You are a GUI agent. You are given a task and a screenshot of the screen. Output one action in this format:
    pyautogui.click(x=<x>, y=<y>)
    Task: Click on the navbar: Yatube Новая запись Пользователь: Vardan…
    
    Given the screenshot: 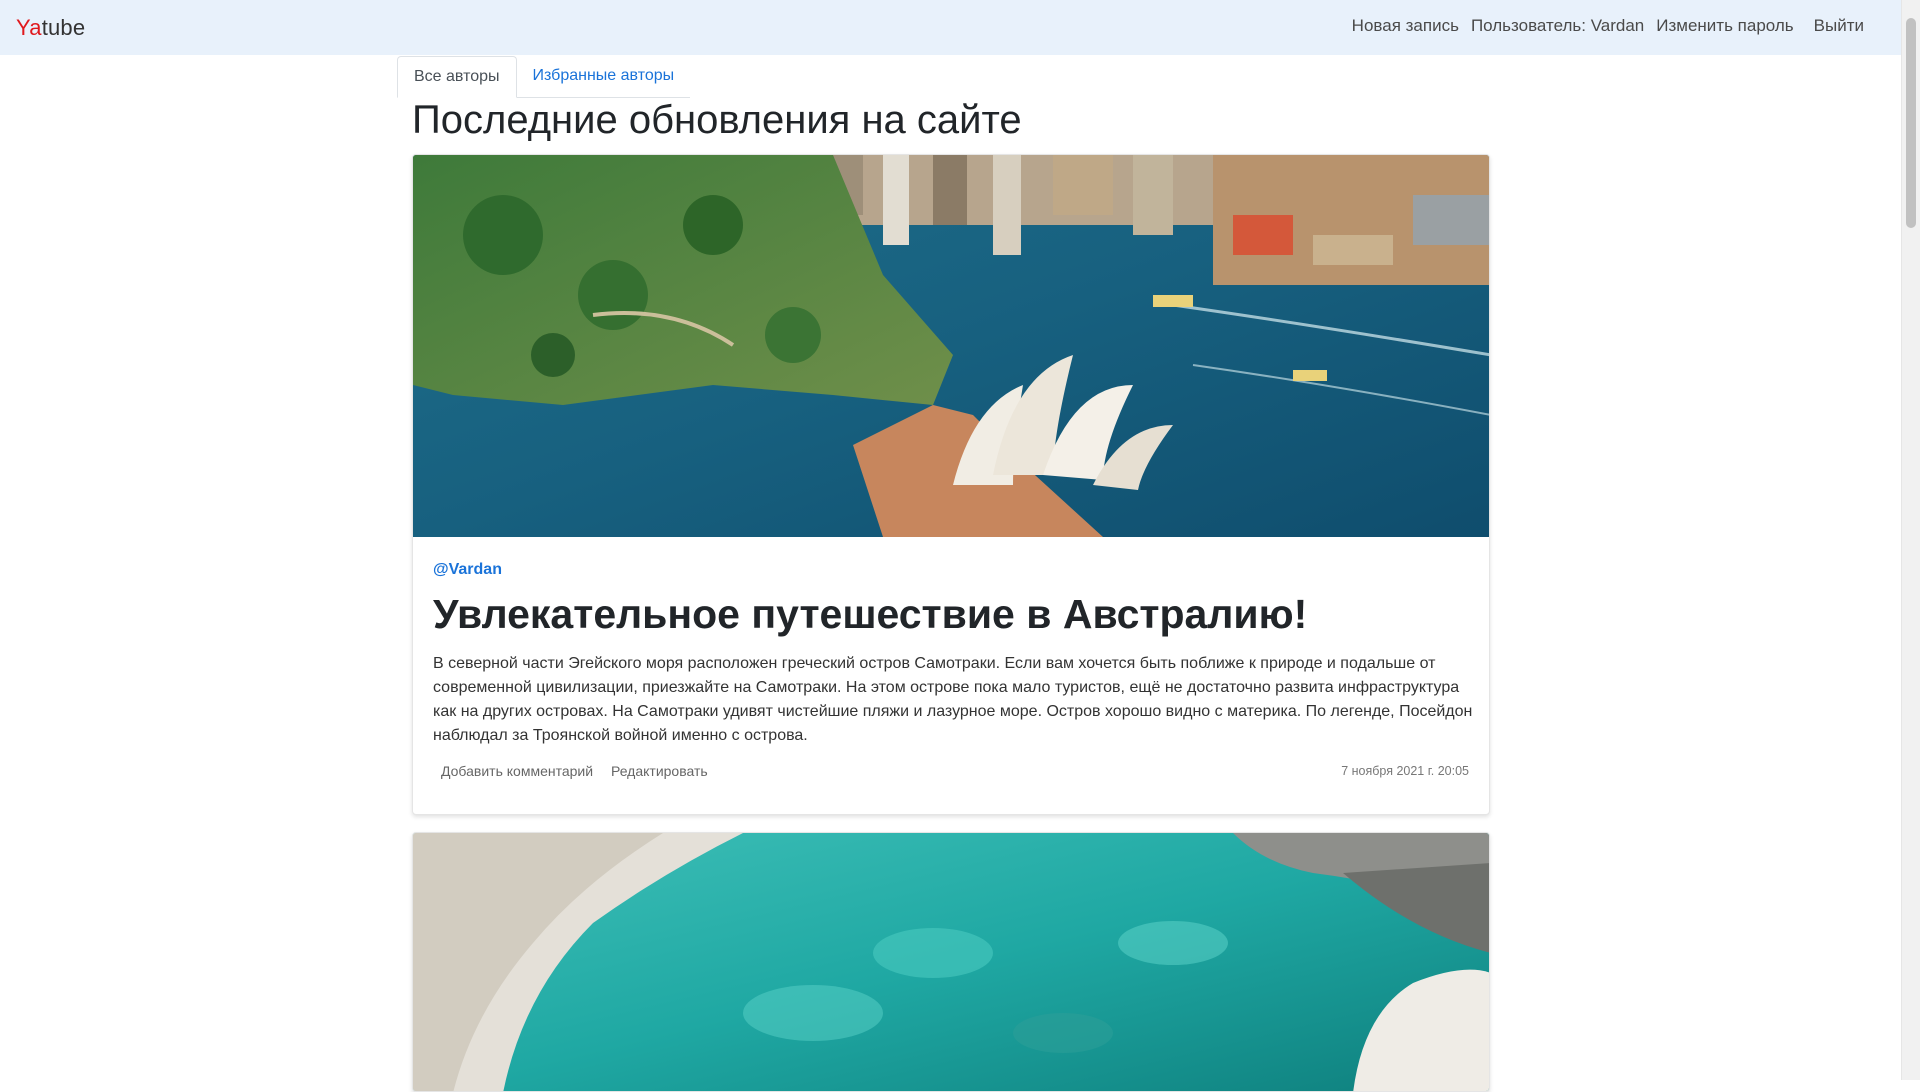 What is the action you would take?
    pyautogui.click(x=951, y=27)
    